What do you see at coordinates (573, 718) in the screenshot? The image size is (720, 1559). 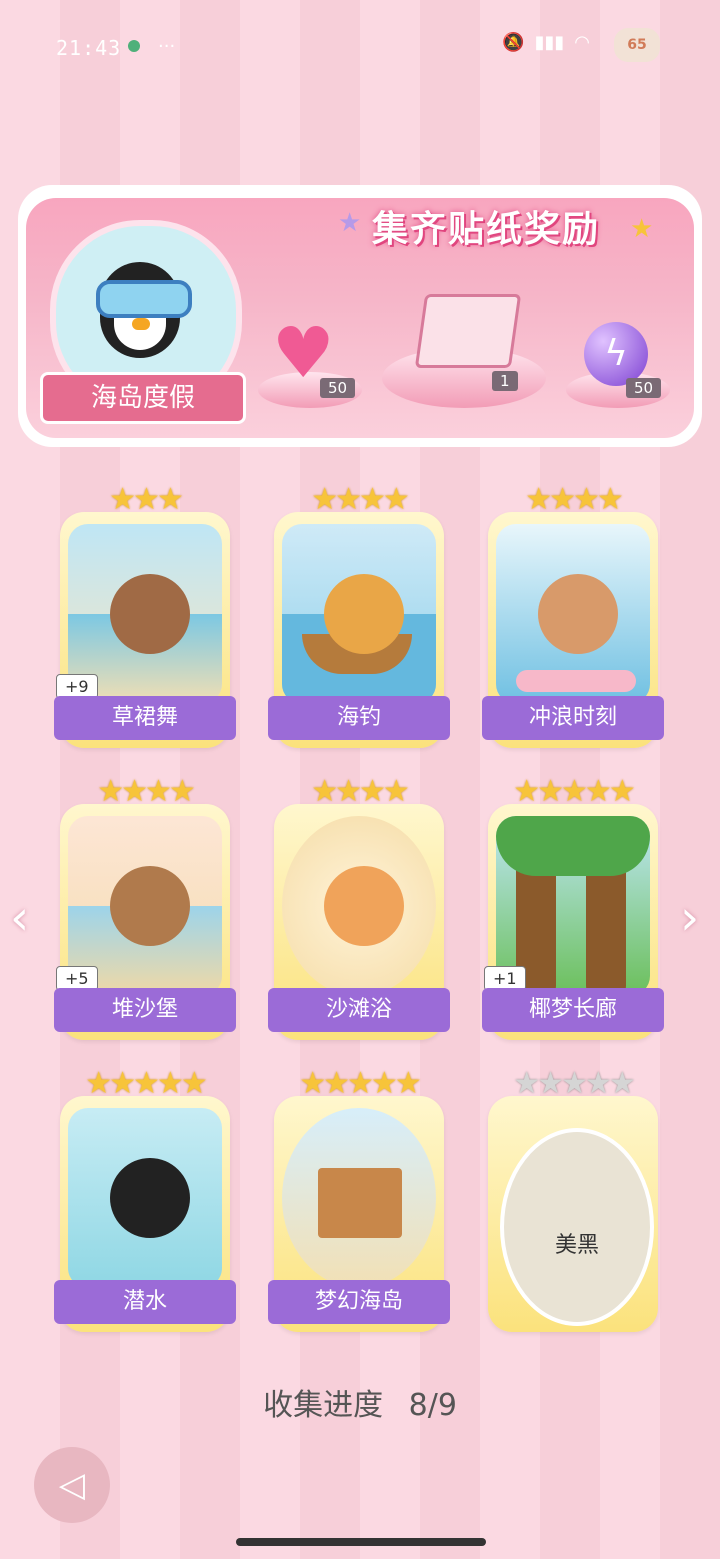 I see `card-label: 冲浪时刻` at bounding box center [573, 718].